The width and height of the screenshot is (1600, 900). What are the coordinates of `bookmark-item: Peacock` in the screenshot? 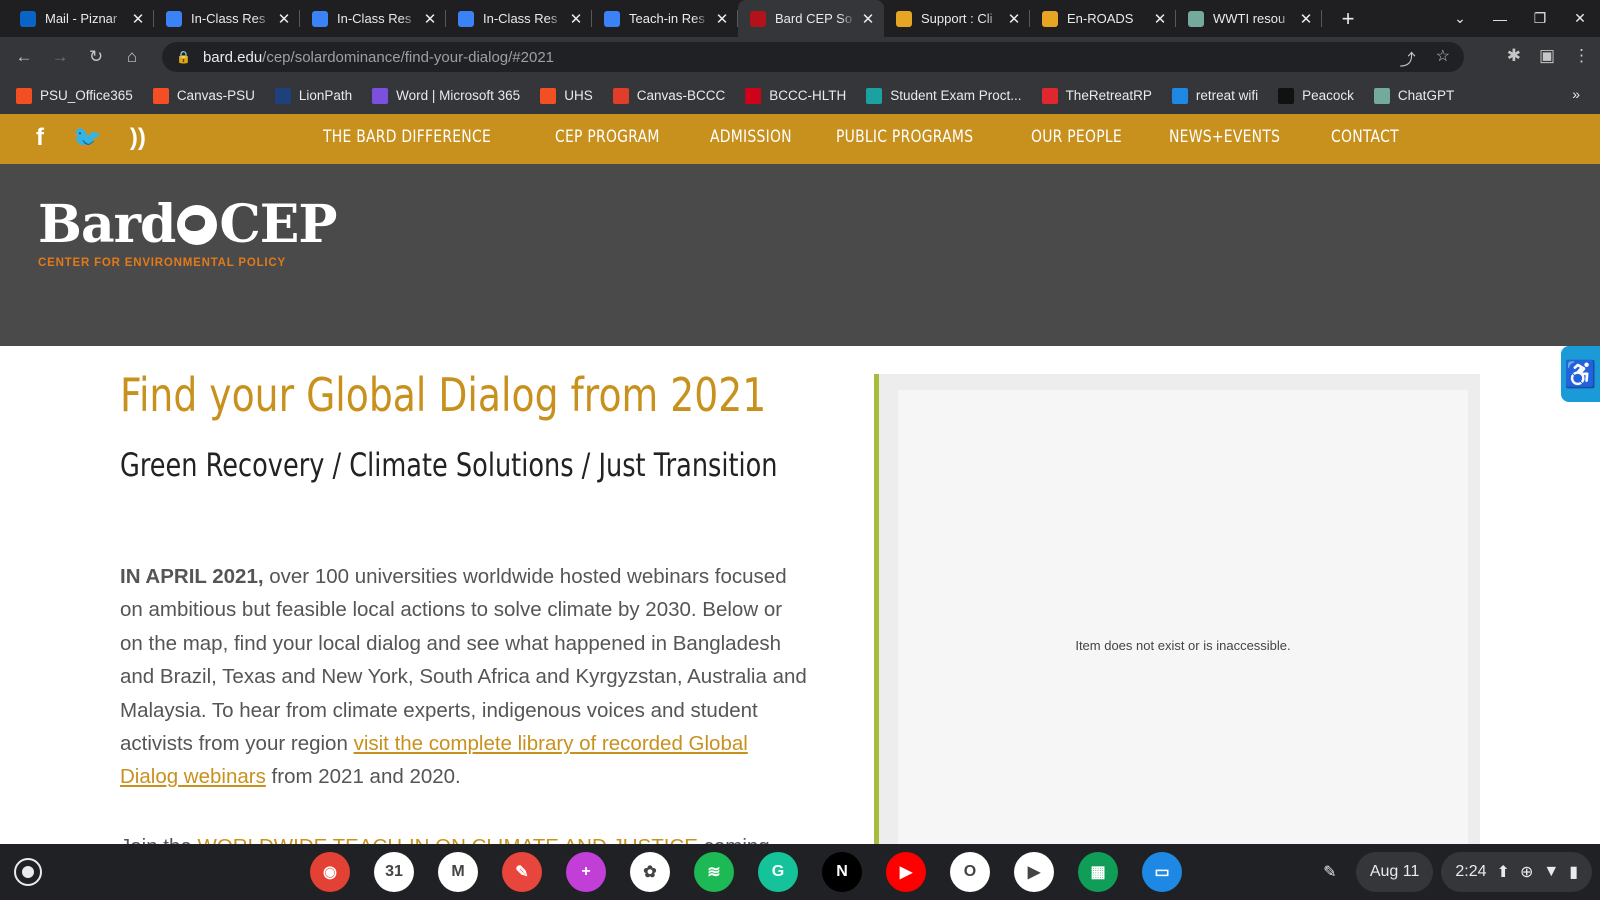 It's located at (1316, 95).